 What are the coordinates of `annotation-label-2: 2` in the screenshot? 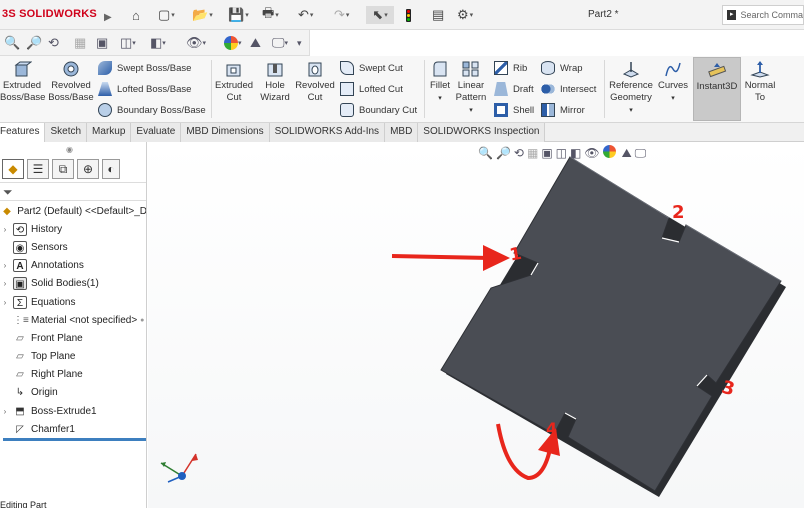 It's located at (678, 212).